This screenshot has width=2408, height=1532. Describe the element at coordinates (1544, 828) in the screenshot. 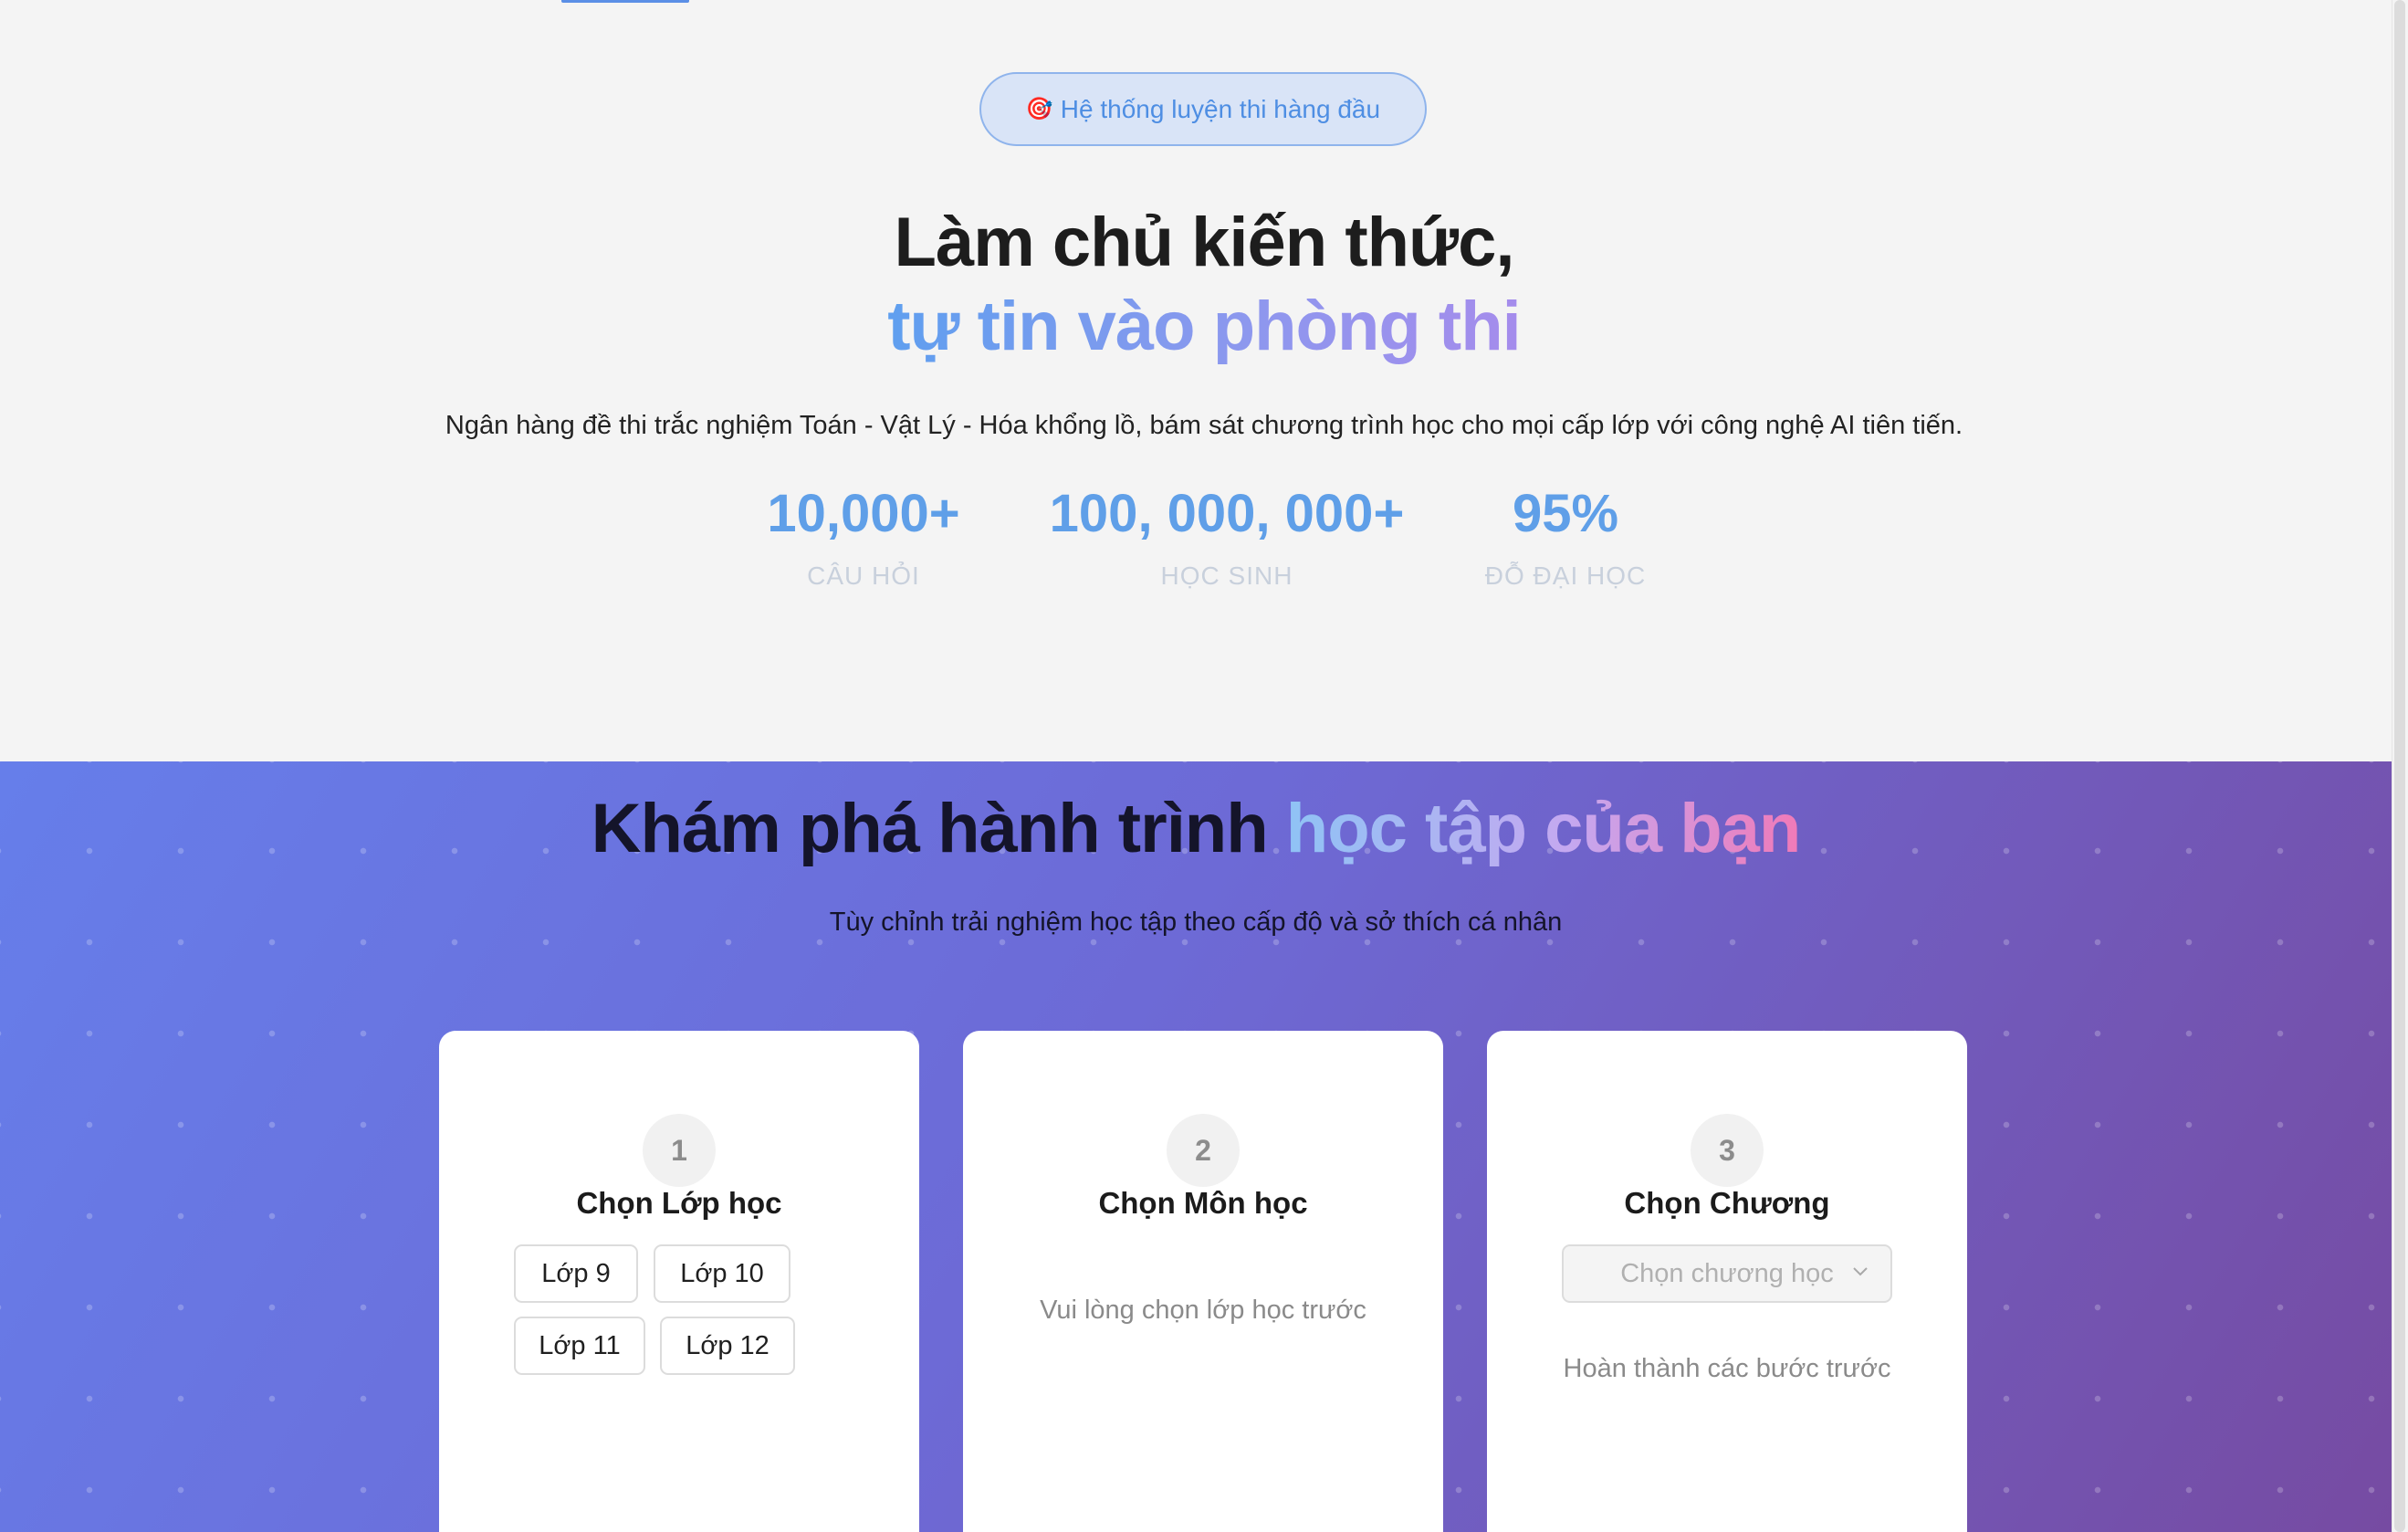

I see `journey-title-highlight: học tập của bạn` at that location.